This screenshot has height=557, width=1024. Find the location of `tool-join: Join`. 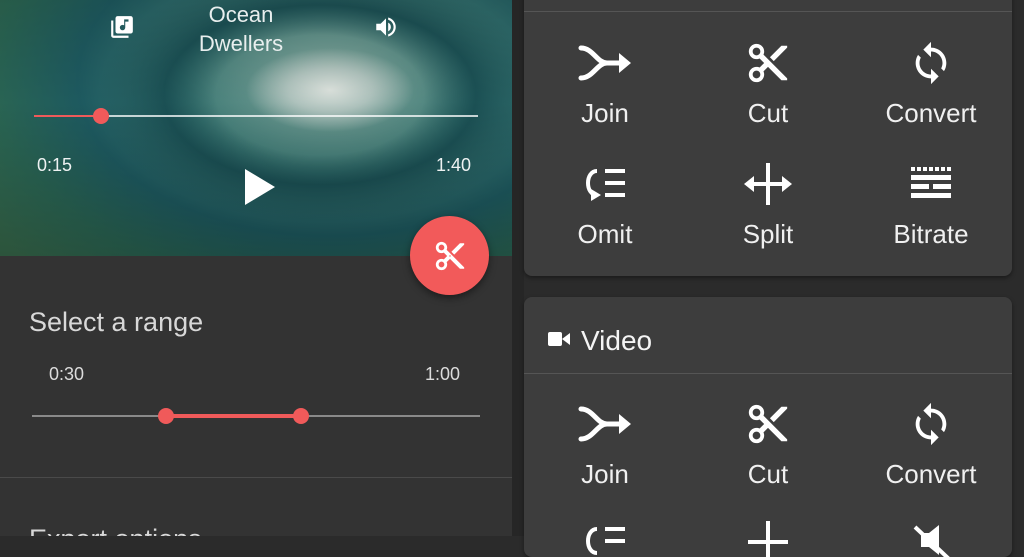

tool-join: Join is located at coordinates (605, 84).